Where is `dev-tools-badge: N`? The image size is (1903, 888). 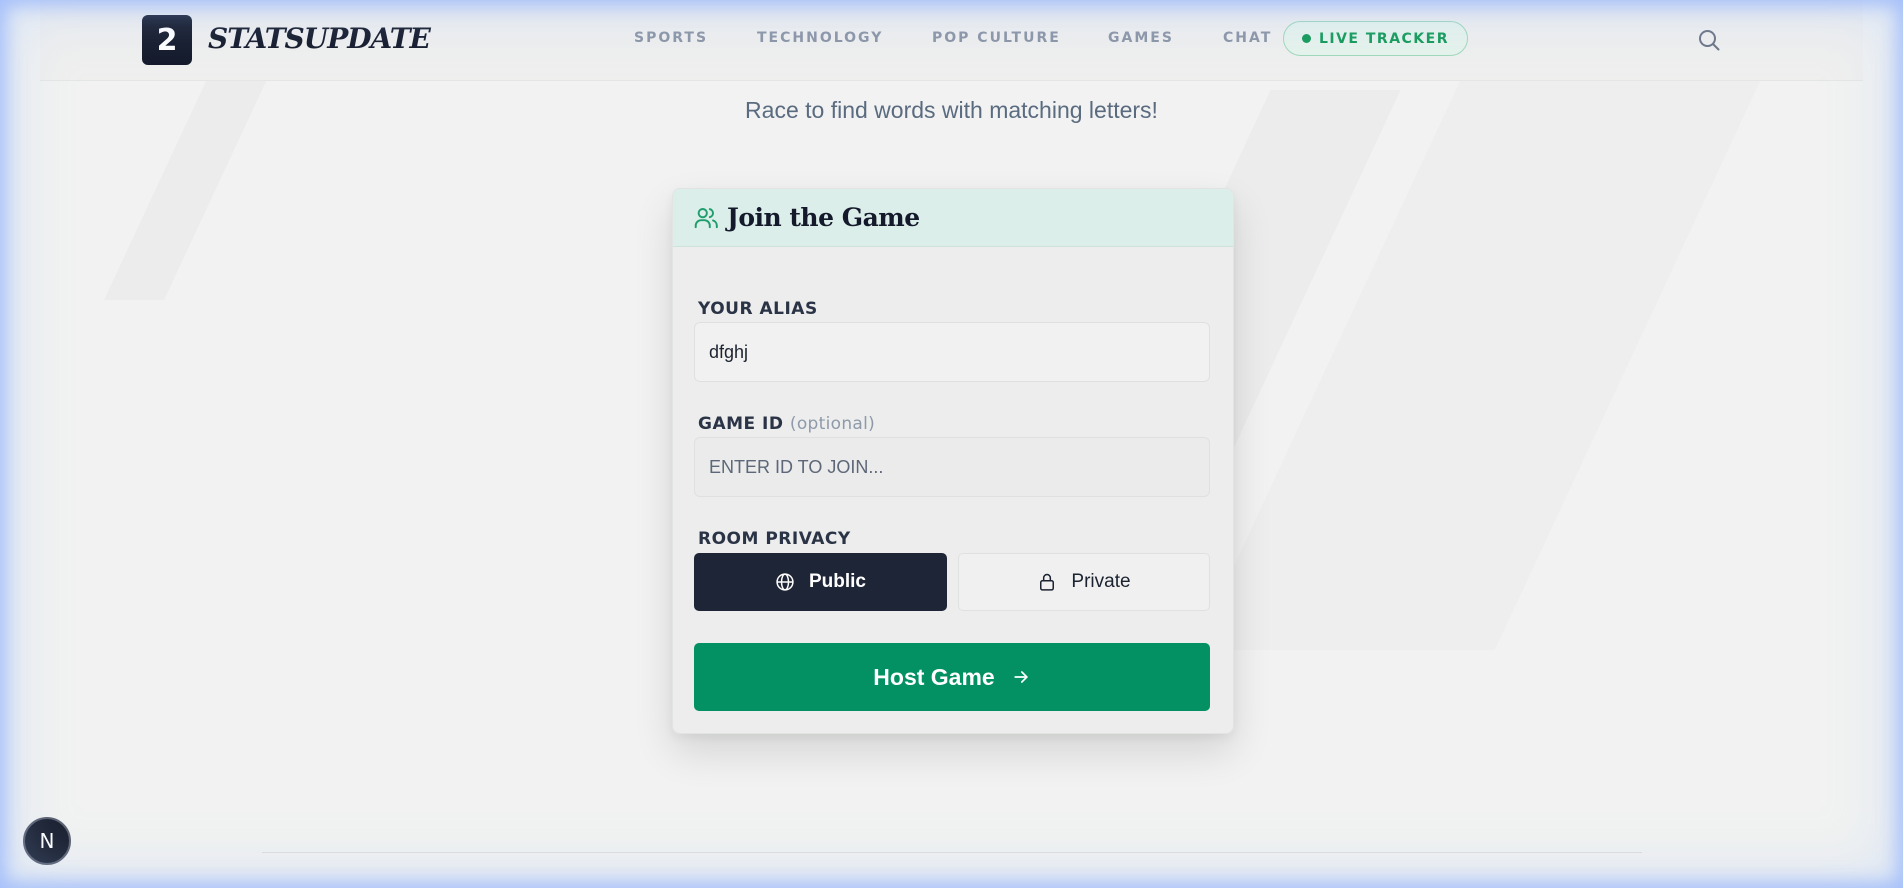
dev-tools-badge: N is located at coordinates (47, 841).